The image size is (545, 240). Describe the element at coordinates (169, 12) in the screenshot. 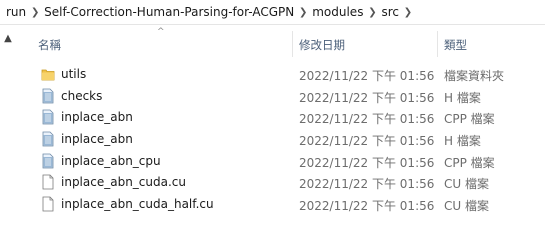

I see `breadcrumb-item-project: Self-Correction-Human-Parsing-for-ACGPN` at that location.